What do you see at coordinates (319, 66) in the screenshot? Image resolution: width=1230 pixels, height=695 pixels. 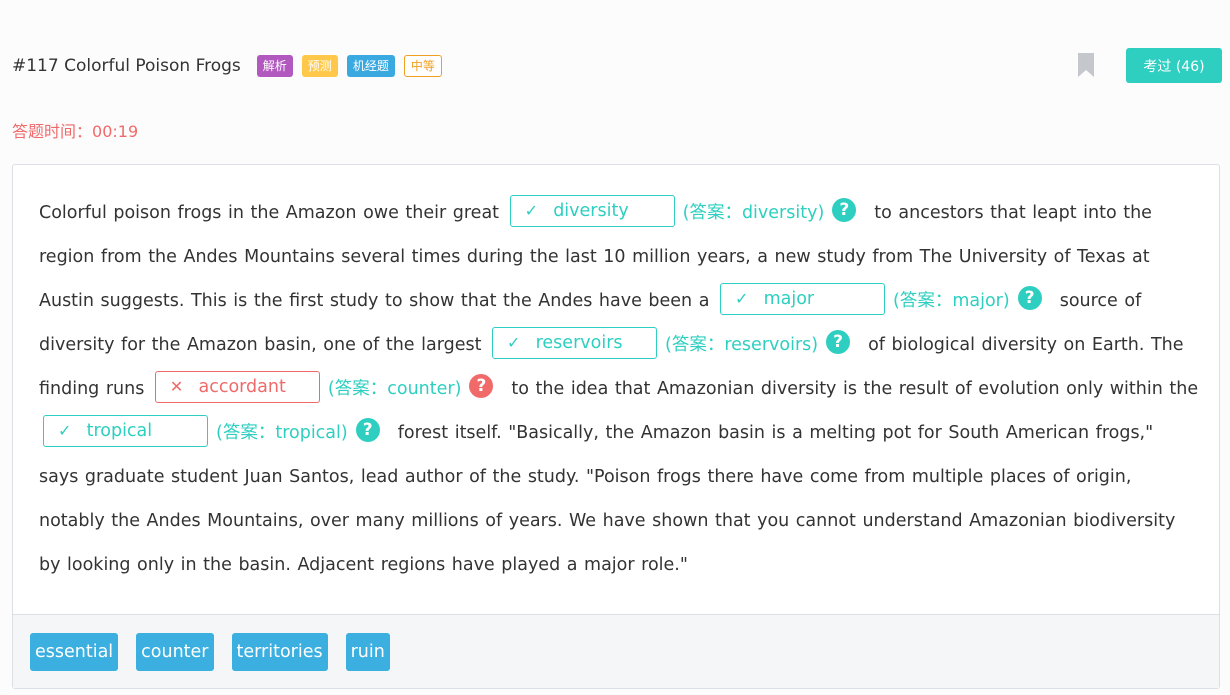 I see `tag-prediction: 预测` at bounding box center [319, 66].